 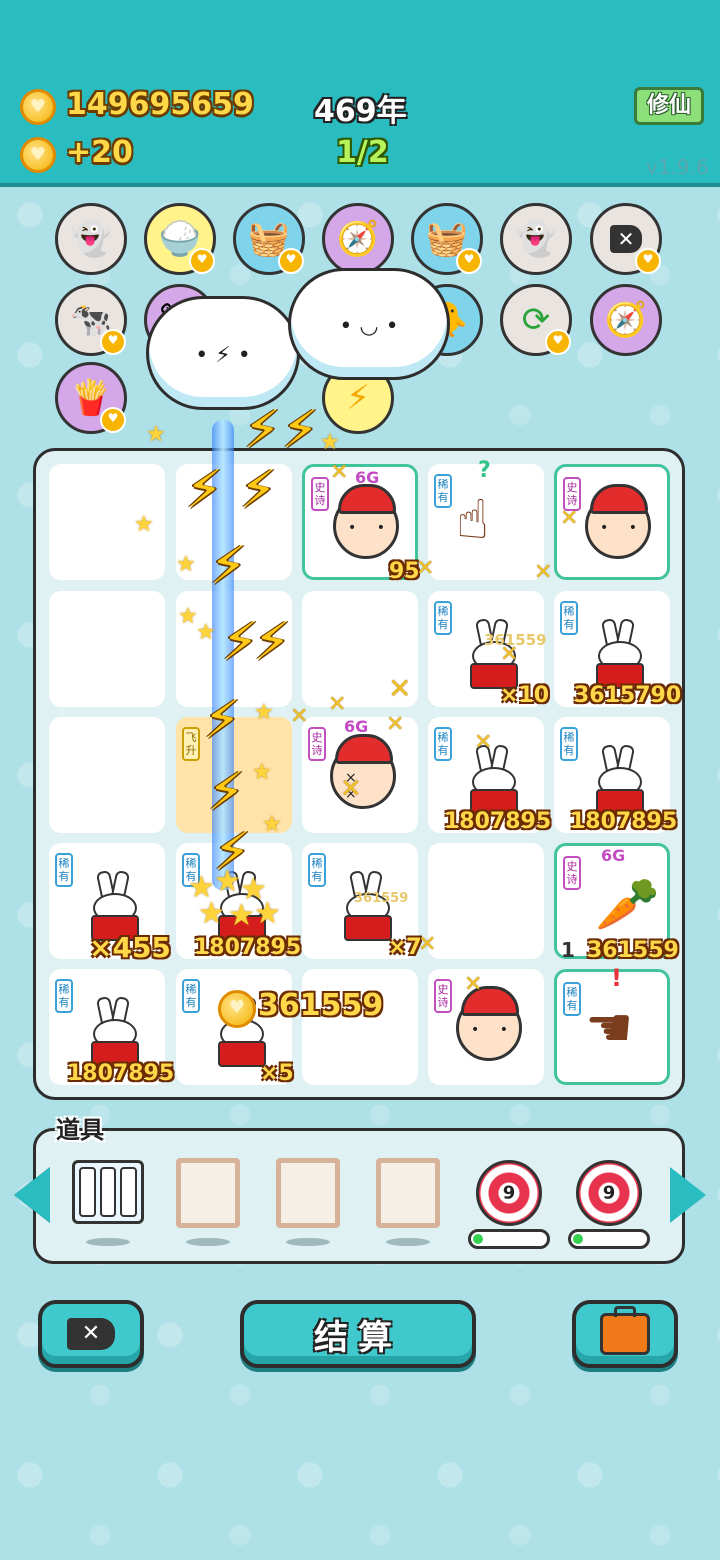 I want to click on pointing-hand-icon: ☚, so click(x=609, y=1027).